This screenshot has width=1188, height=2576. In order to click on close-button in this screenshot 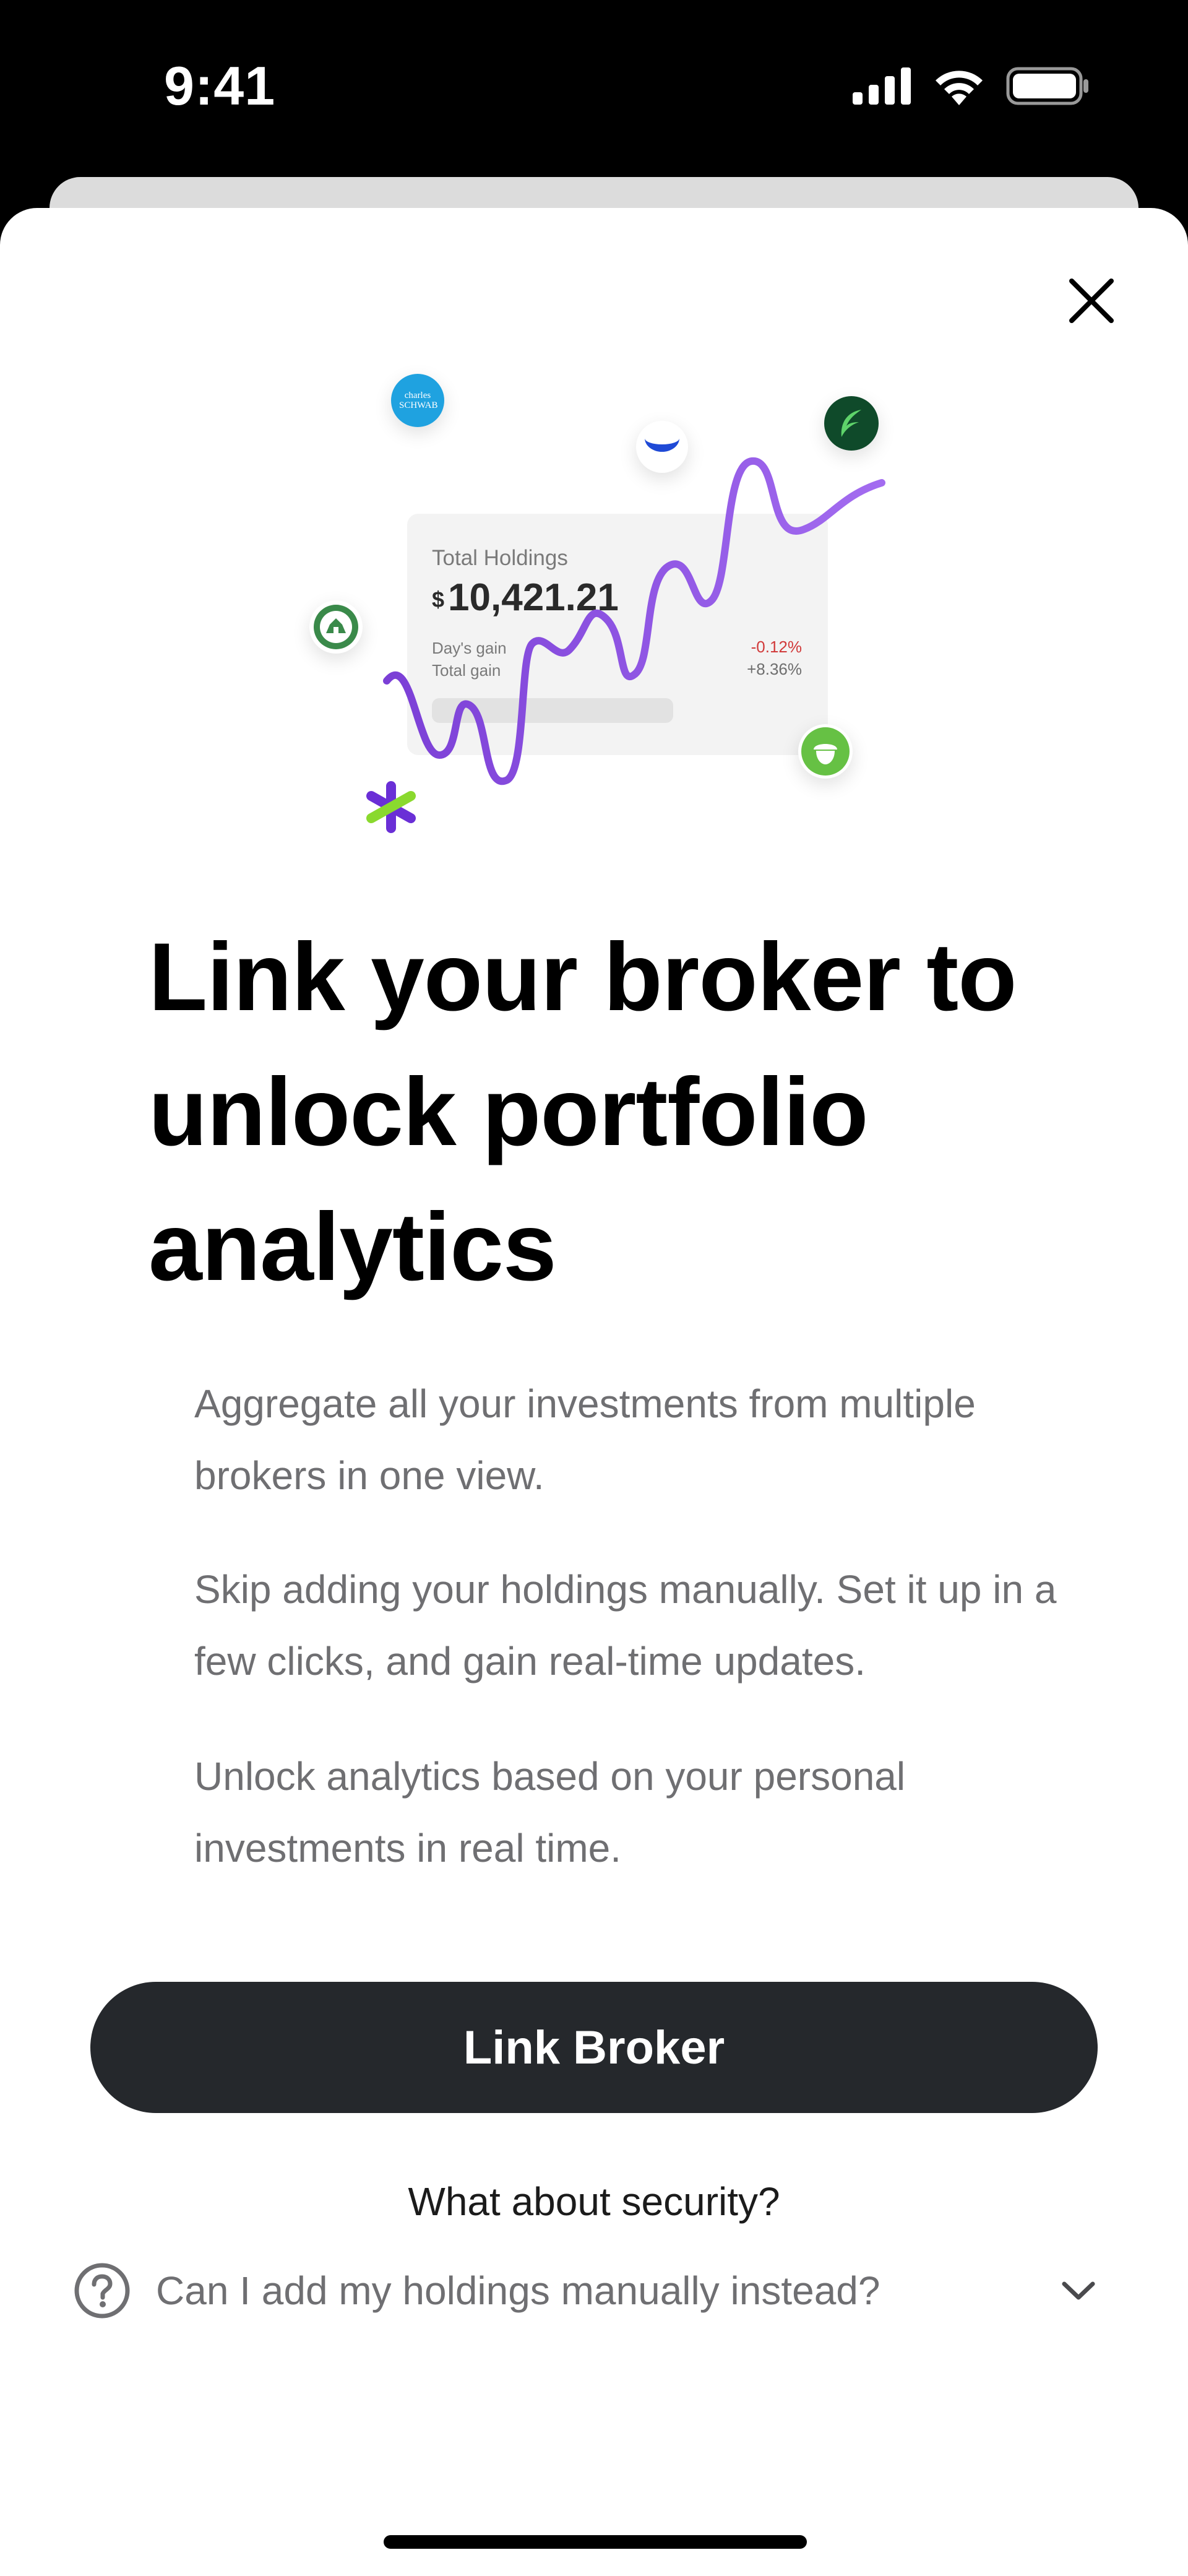, I will do `click(1091, 301)`.